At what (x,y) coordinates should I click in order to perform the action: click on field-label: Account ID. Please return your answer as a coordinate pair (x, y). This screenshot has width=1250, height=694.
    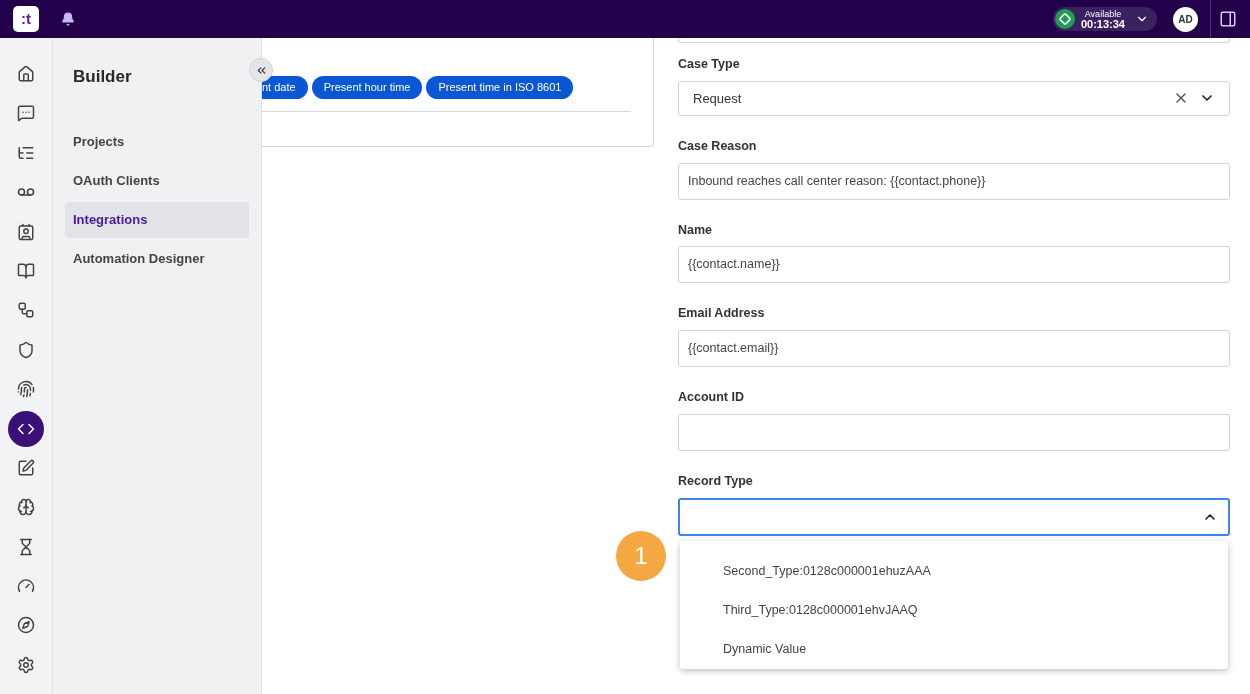
    Looking at the image, I should click on (711, 397).